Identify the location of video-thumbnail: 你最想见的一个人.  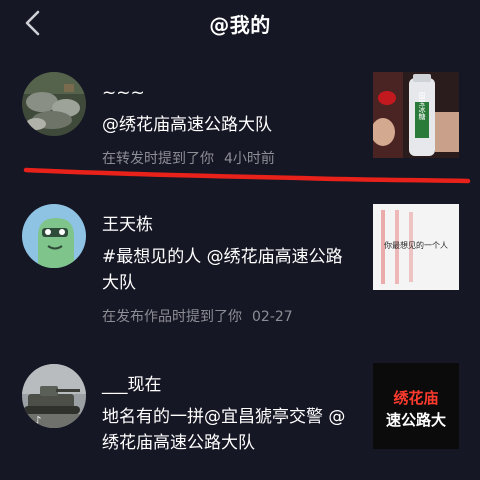
(416, 247).